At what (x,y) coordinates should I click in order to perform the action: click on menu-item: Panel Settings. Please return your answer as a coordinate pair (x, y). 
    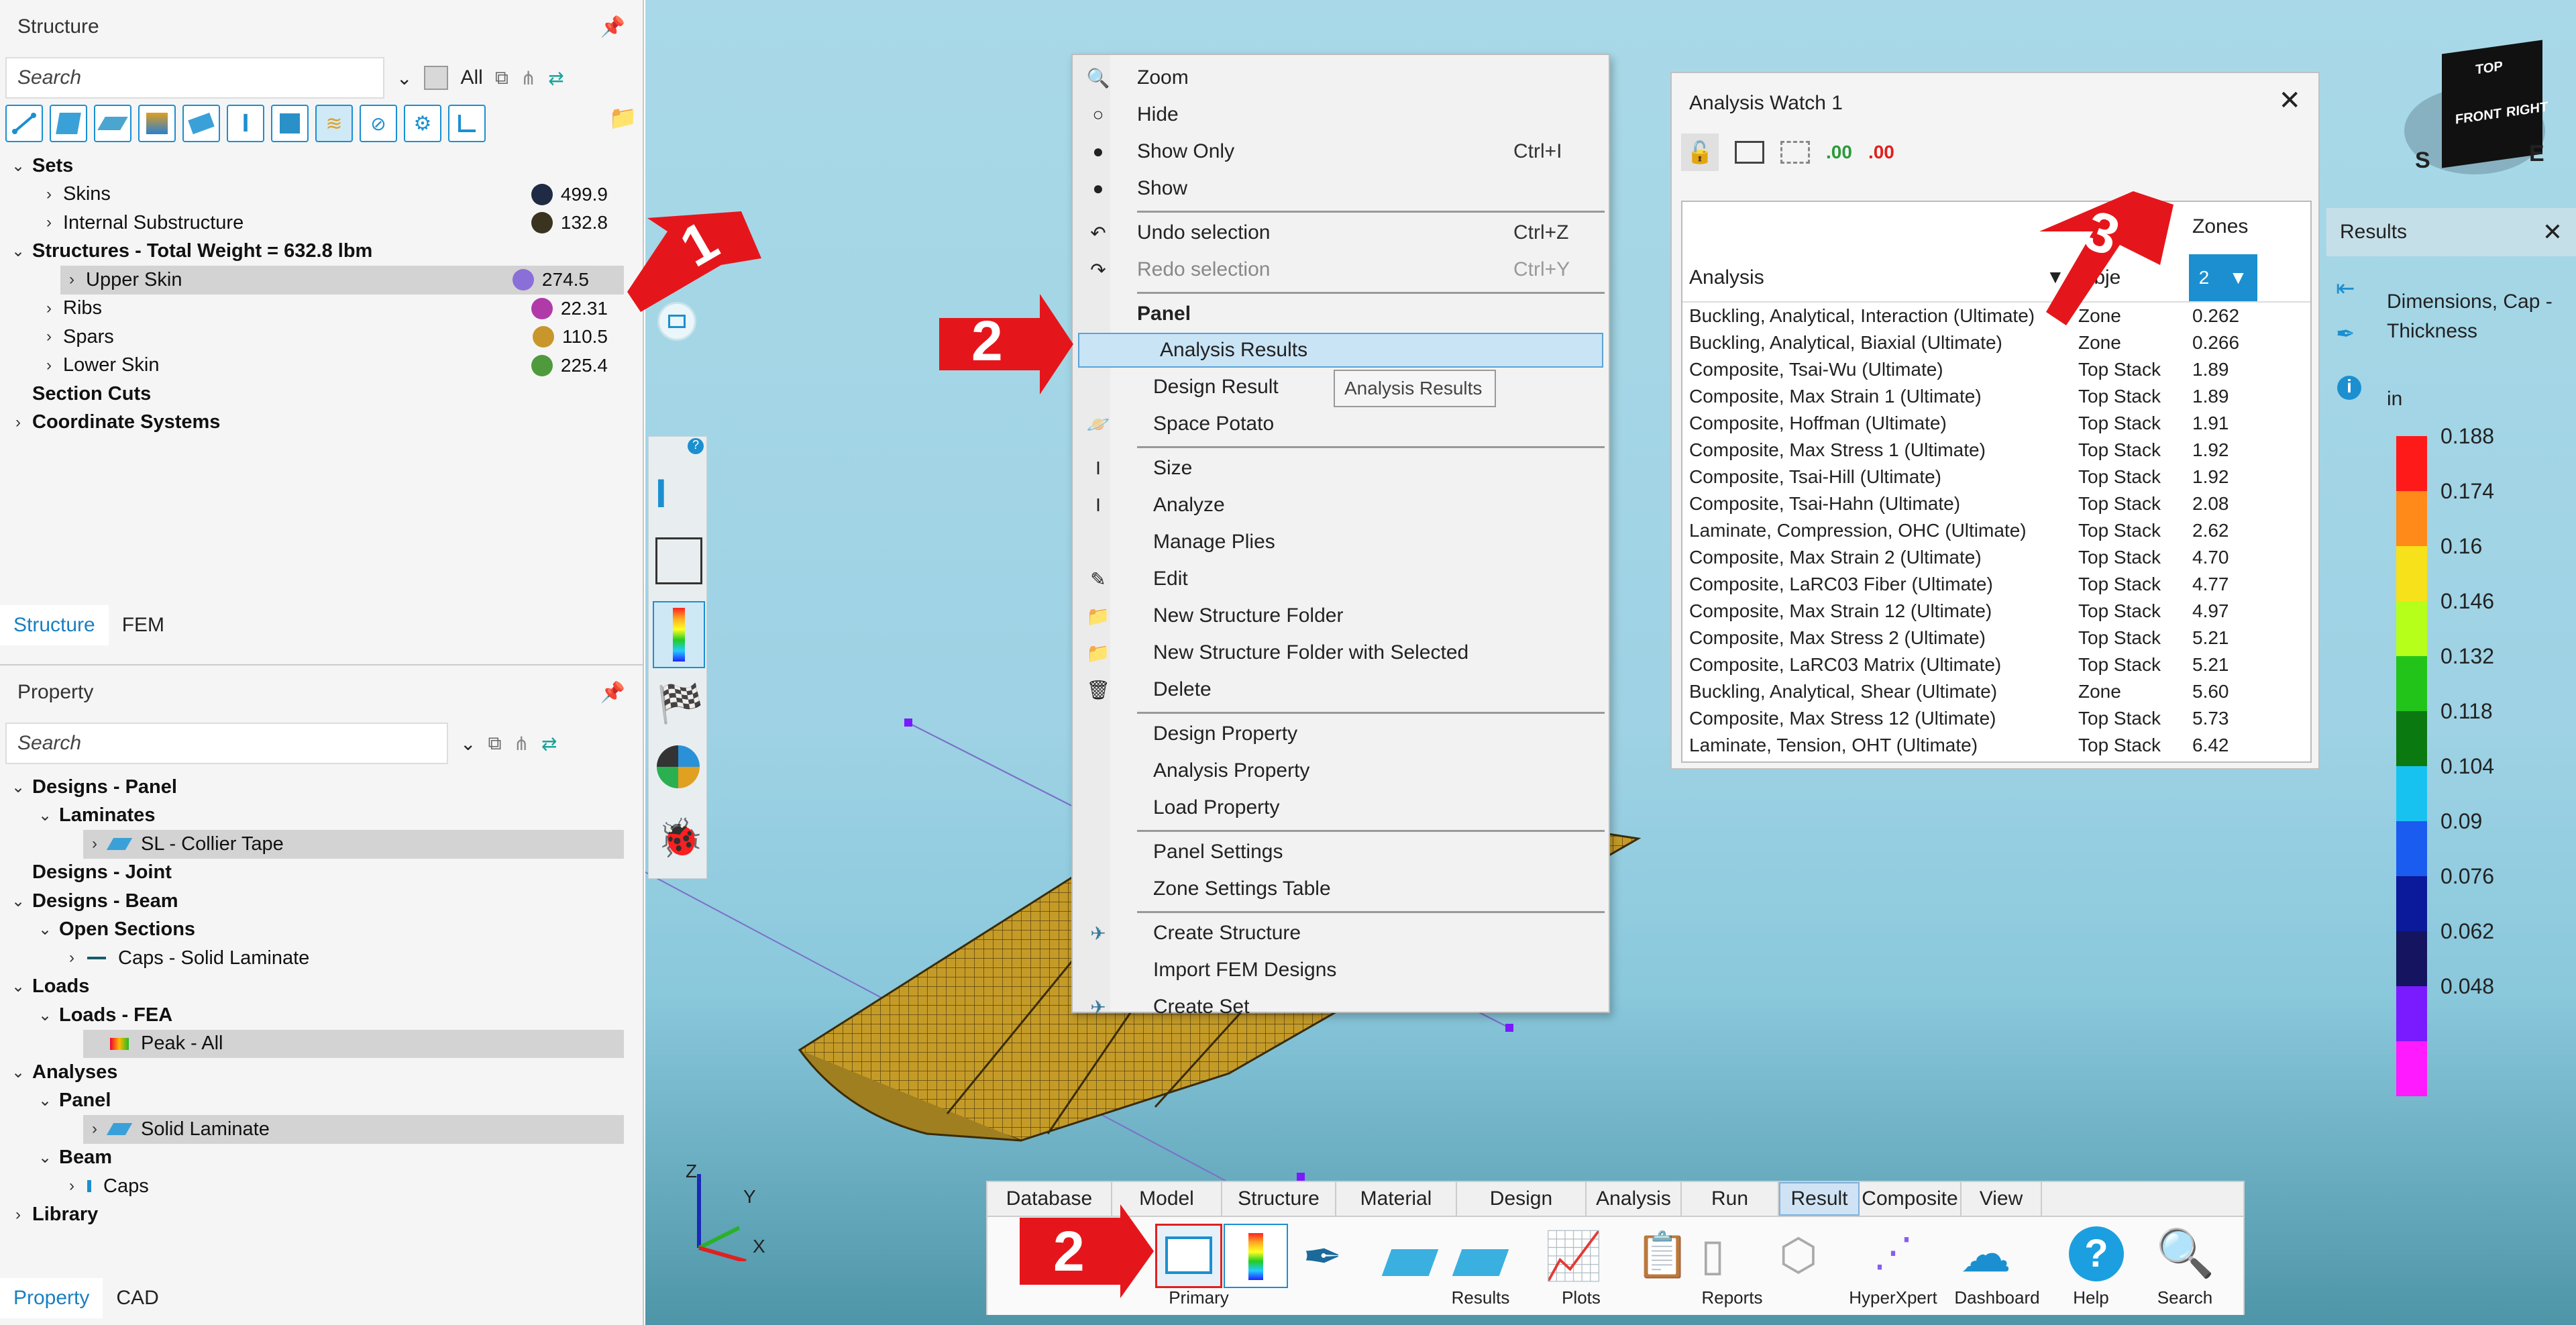
    Looking at the image, I should click on (1341, 852).